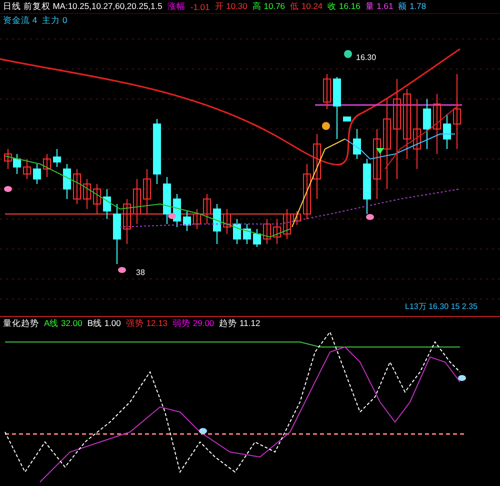  What do you see at coordinates (231, 6) in the screenshot?
I see `header-value: 开 10.30` at bounding box center [231, 6].